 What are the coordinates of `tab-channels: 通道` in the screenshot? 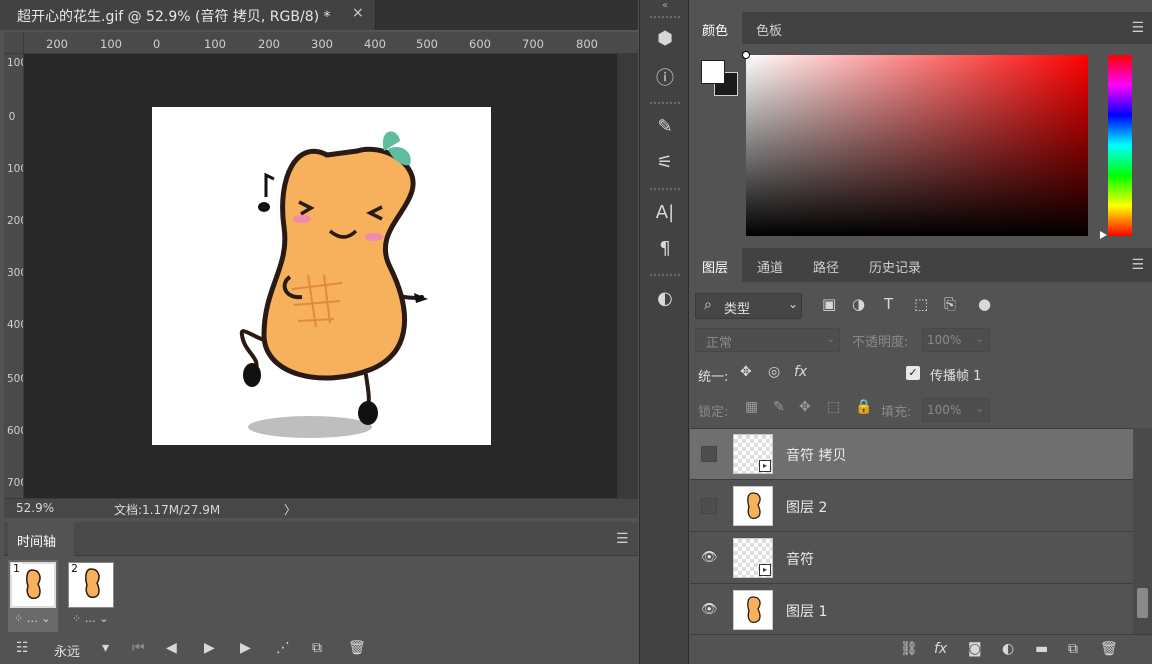 It's located at (770, 266).